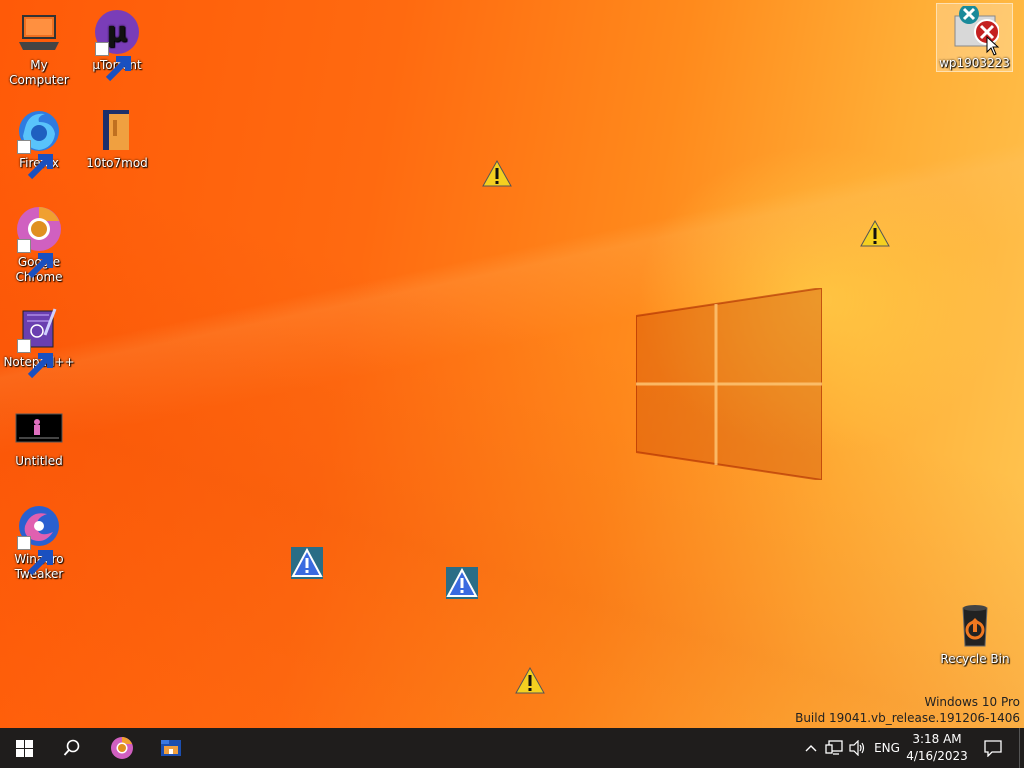 The height and width of the screenshot is (768, 1024). I want to click on desktop-icon-winaero-tweaker: Winaero Tweaker, so click(39, 542).